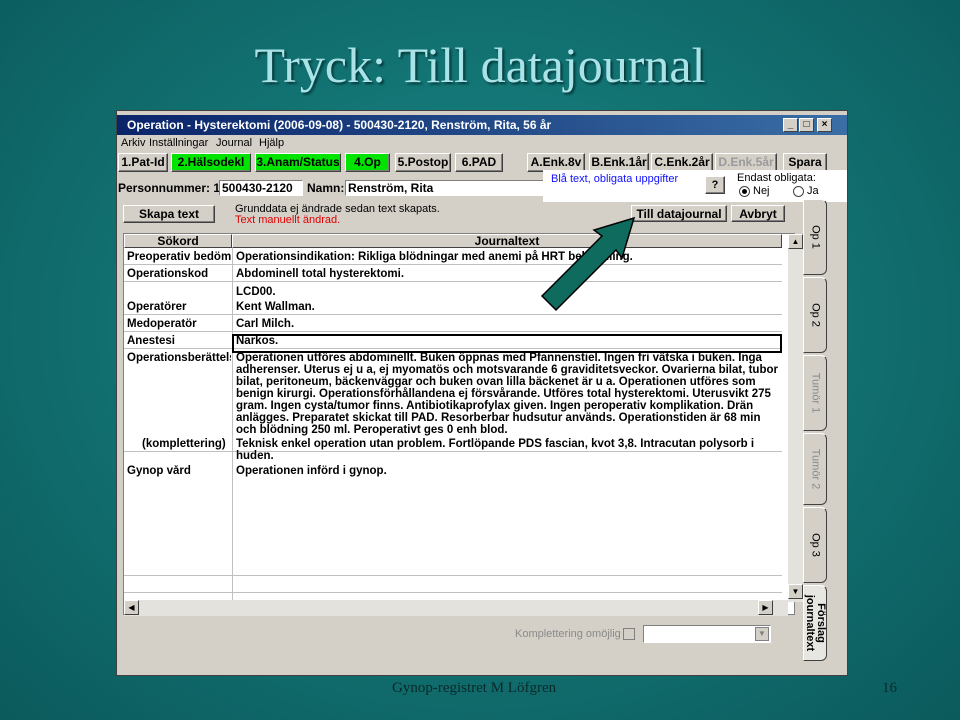 The image size is (960, 720). What do you see at coordinates (889, 688) in the screenshot?
I see `page-number: 16` at bounding box center [889, 688].